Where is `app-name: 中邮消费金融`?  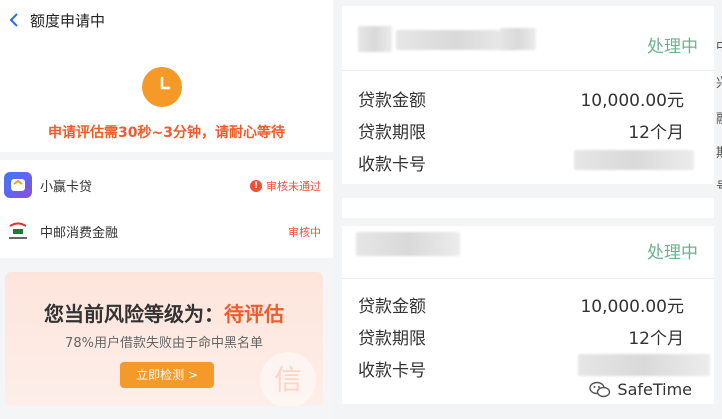
app-name: 中邮消费金融 is located at coordinates (79, 233).